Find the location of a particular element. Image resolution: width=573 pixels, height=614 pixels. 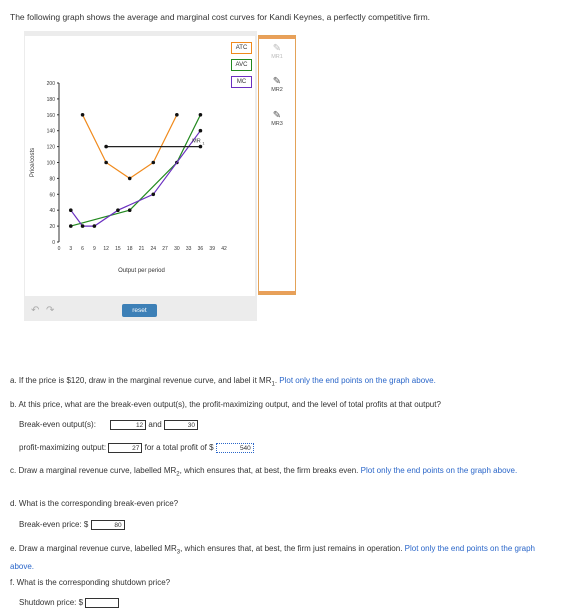

x-tick-label: 18 is located at coordinates (130, 249).